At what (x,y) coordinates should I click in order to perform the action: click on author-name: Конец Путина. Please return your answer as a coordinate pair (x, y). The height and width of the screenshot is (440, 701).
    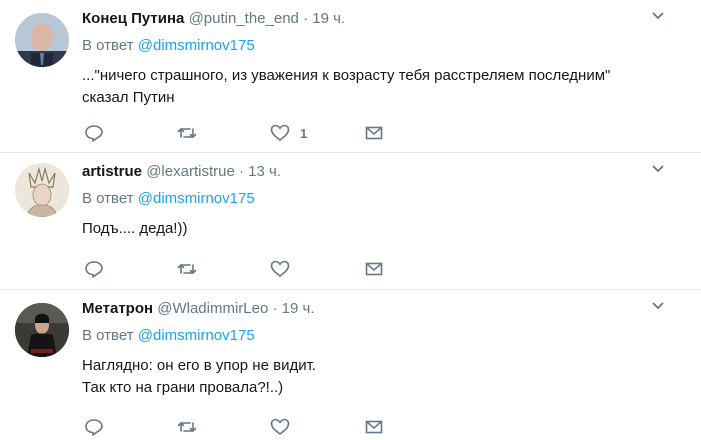
    Looking at the image, I should click on (133, 18).